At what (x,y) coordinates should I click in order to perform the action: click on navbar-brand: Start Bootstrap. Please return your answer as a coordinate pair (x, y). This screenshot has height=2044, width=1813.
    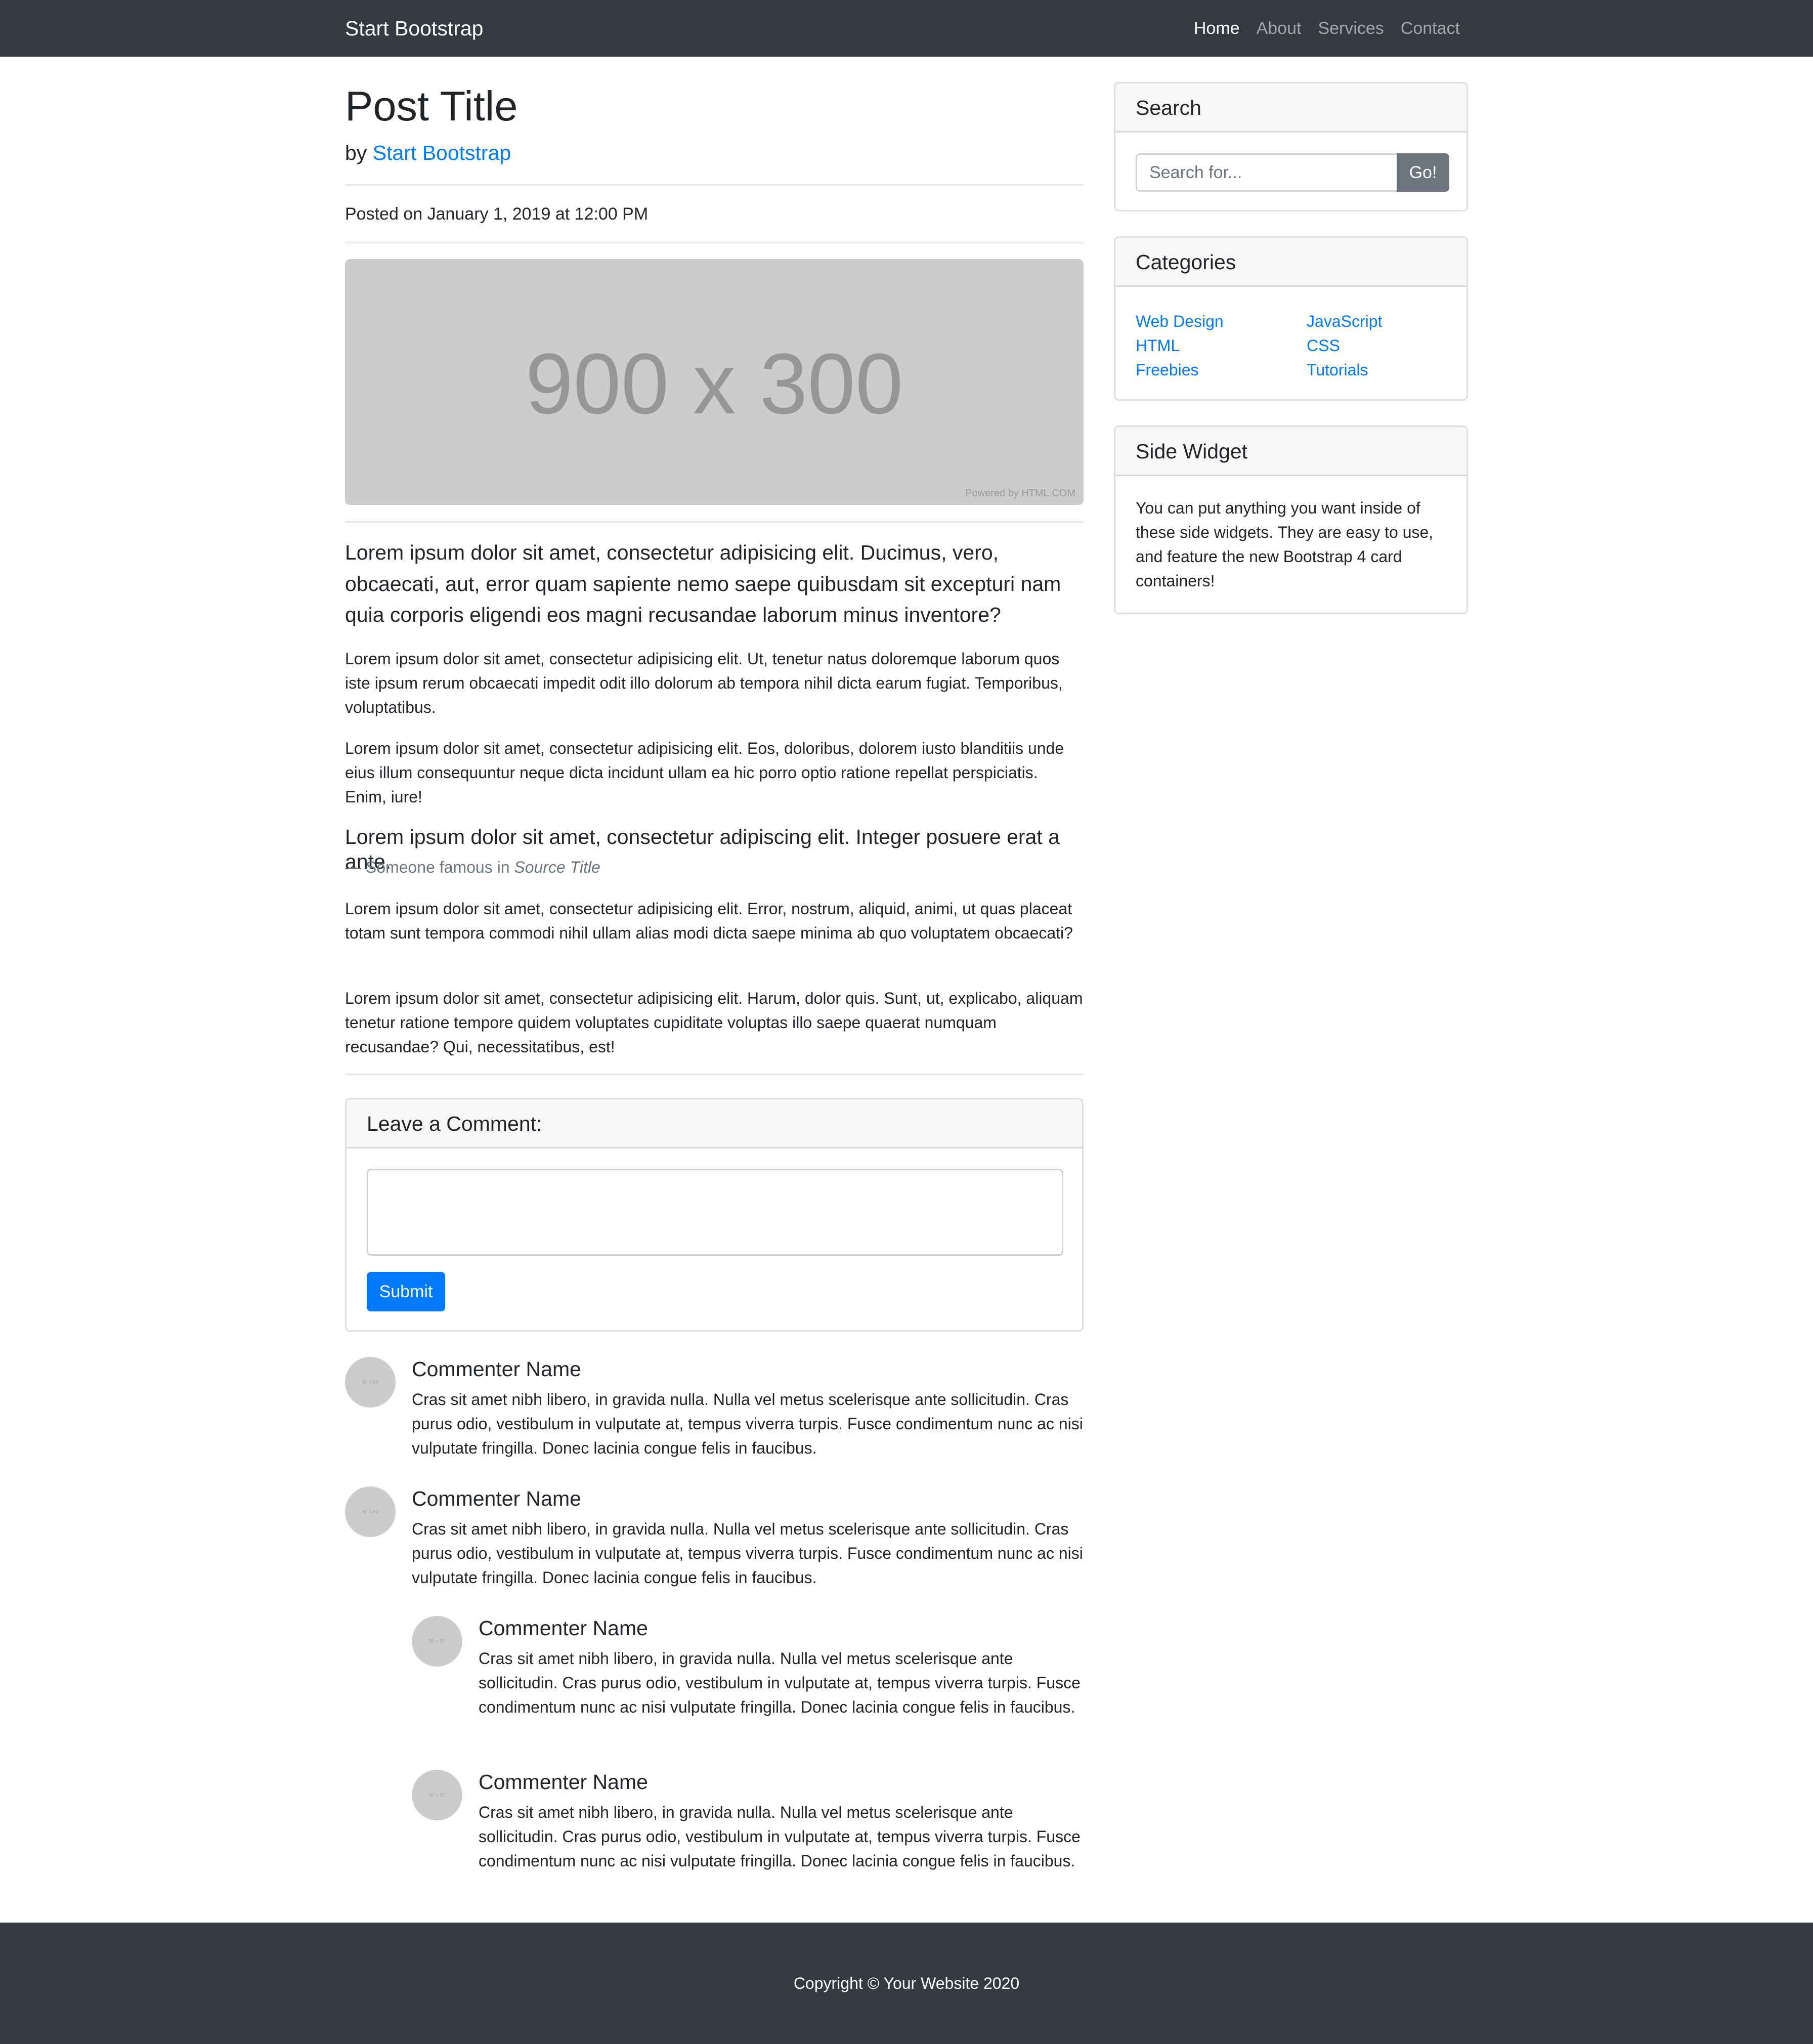
    Looking at the image, I should click on (414, 28).